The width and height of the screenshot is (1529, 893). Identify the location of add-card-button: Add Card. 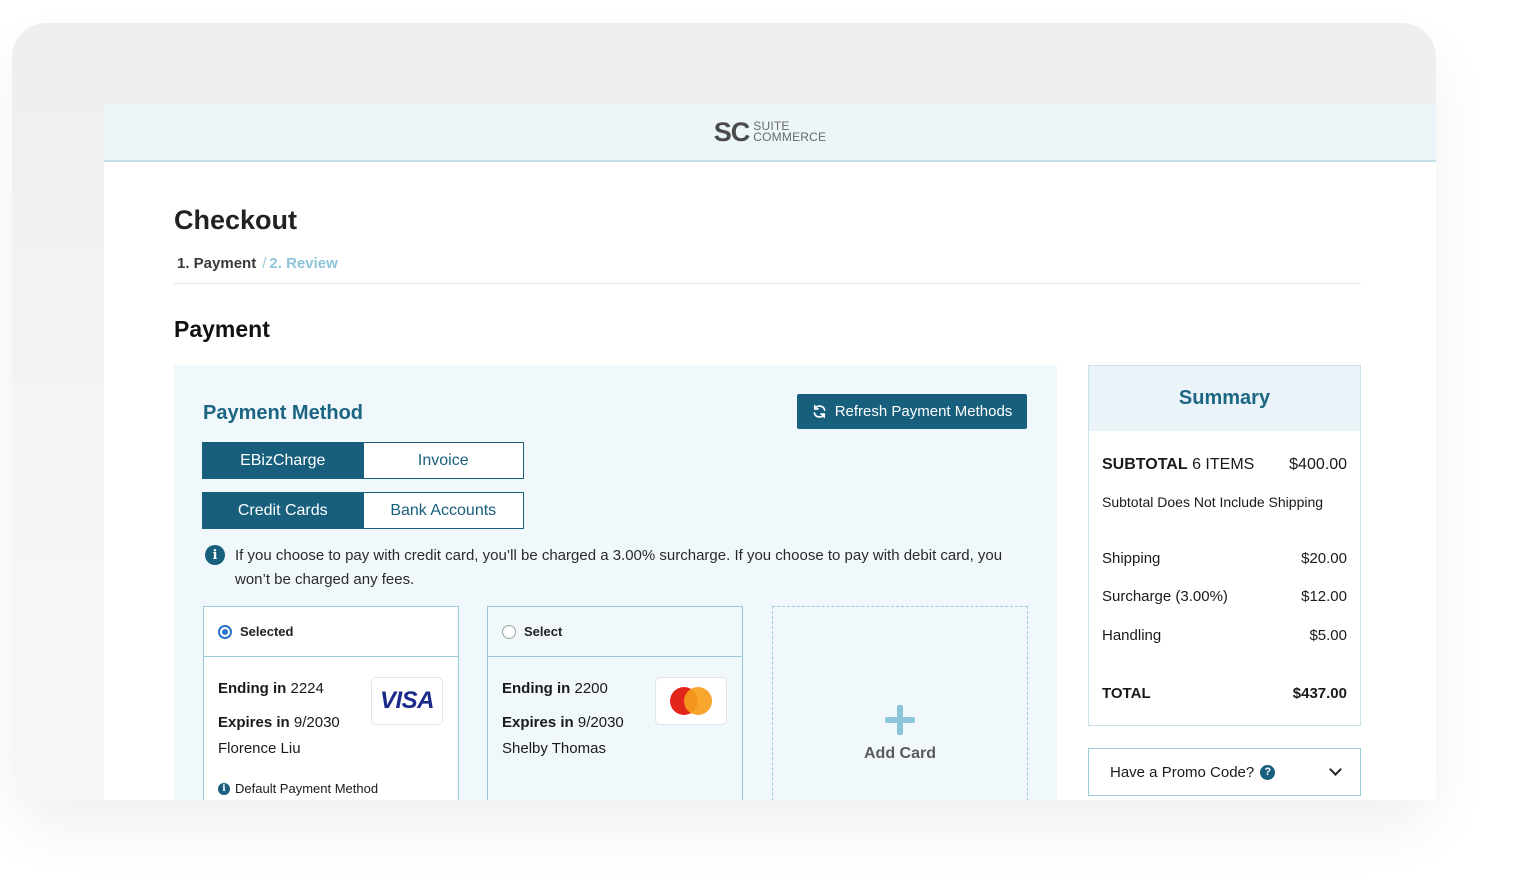
(900, 703).